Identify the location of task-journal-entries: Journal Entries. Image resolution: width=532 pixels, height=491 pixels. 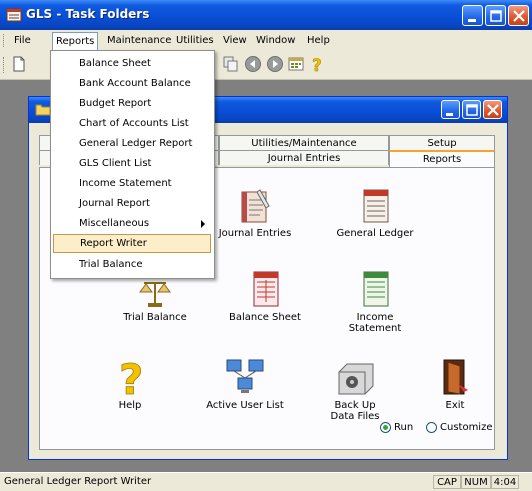
(255, 212).